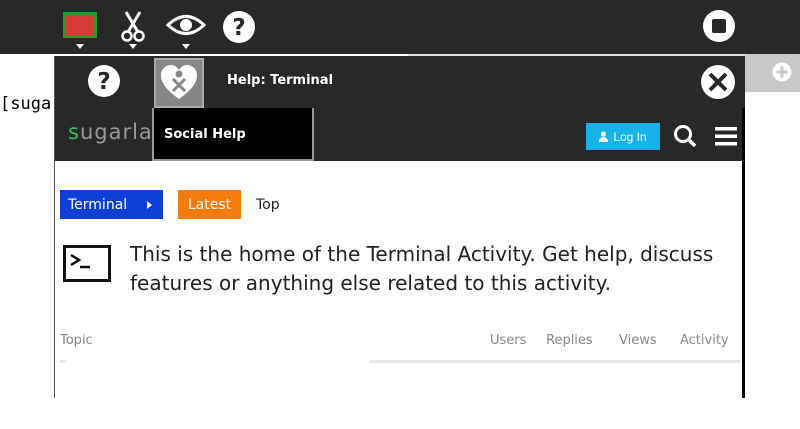 The image size is (800, 429). I want to click on user-icon, so click(604, 136).